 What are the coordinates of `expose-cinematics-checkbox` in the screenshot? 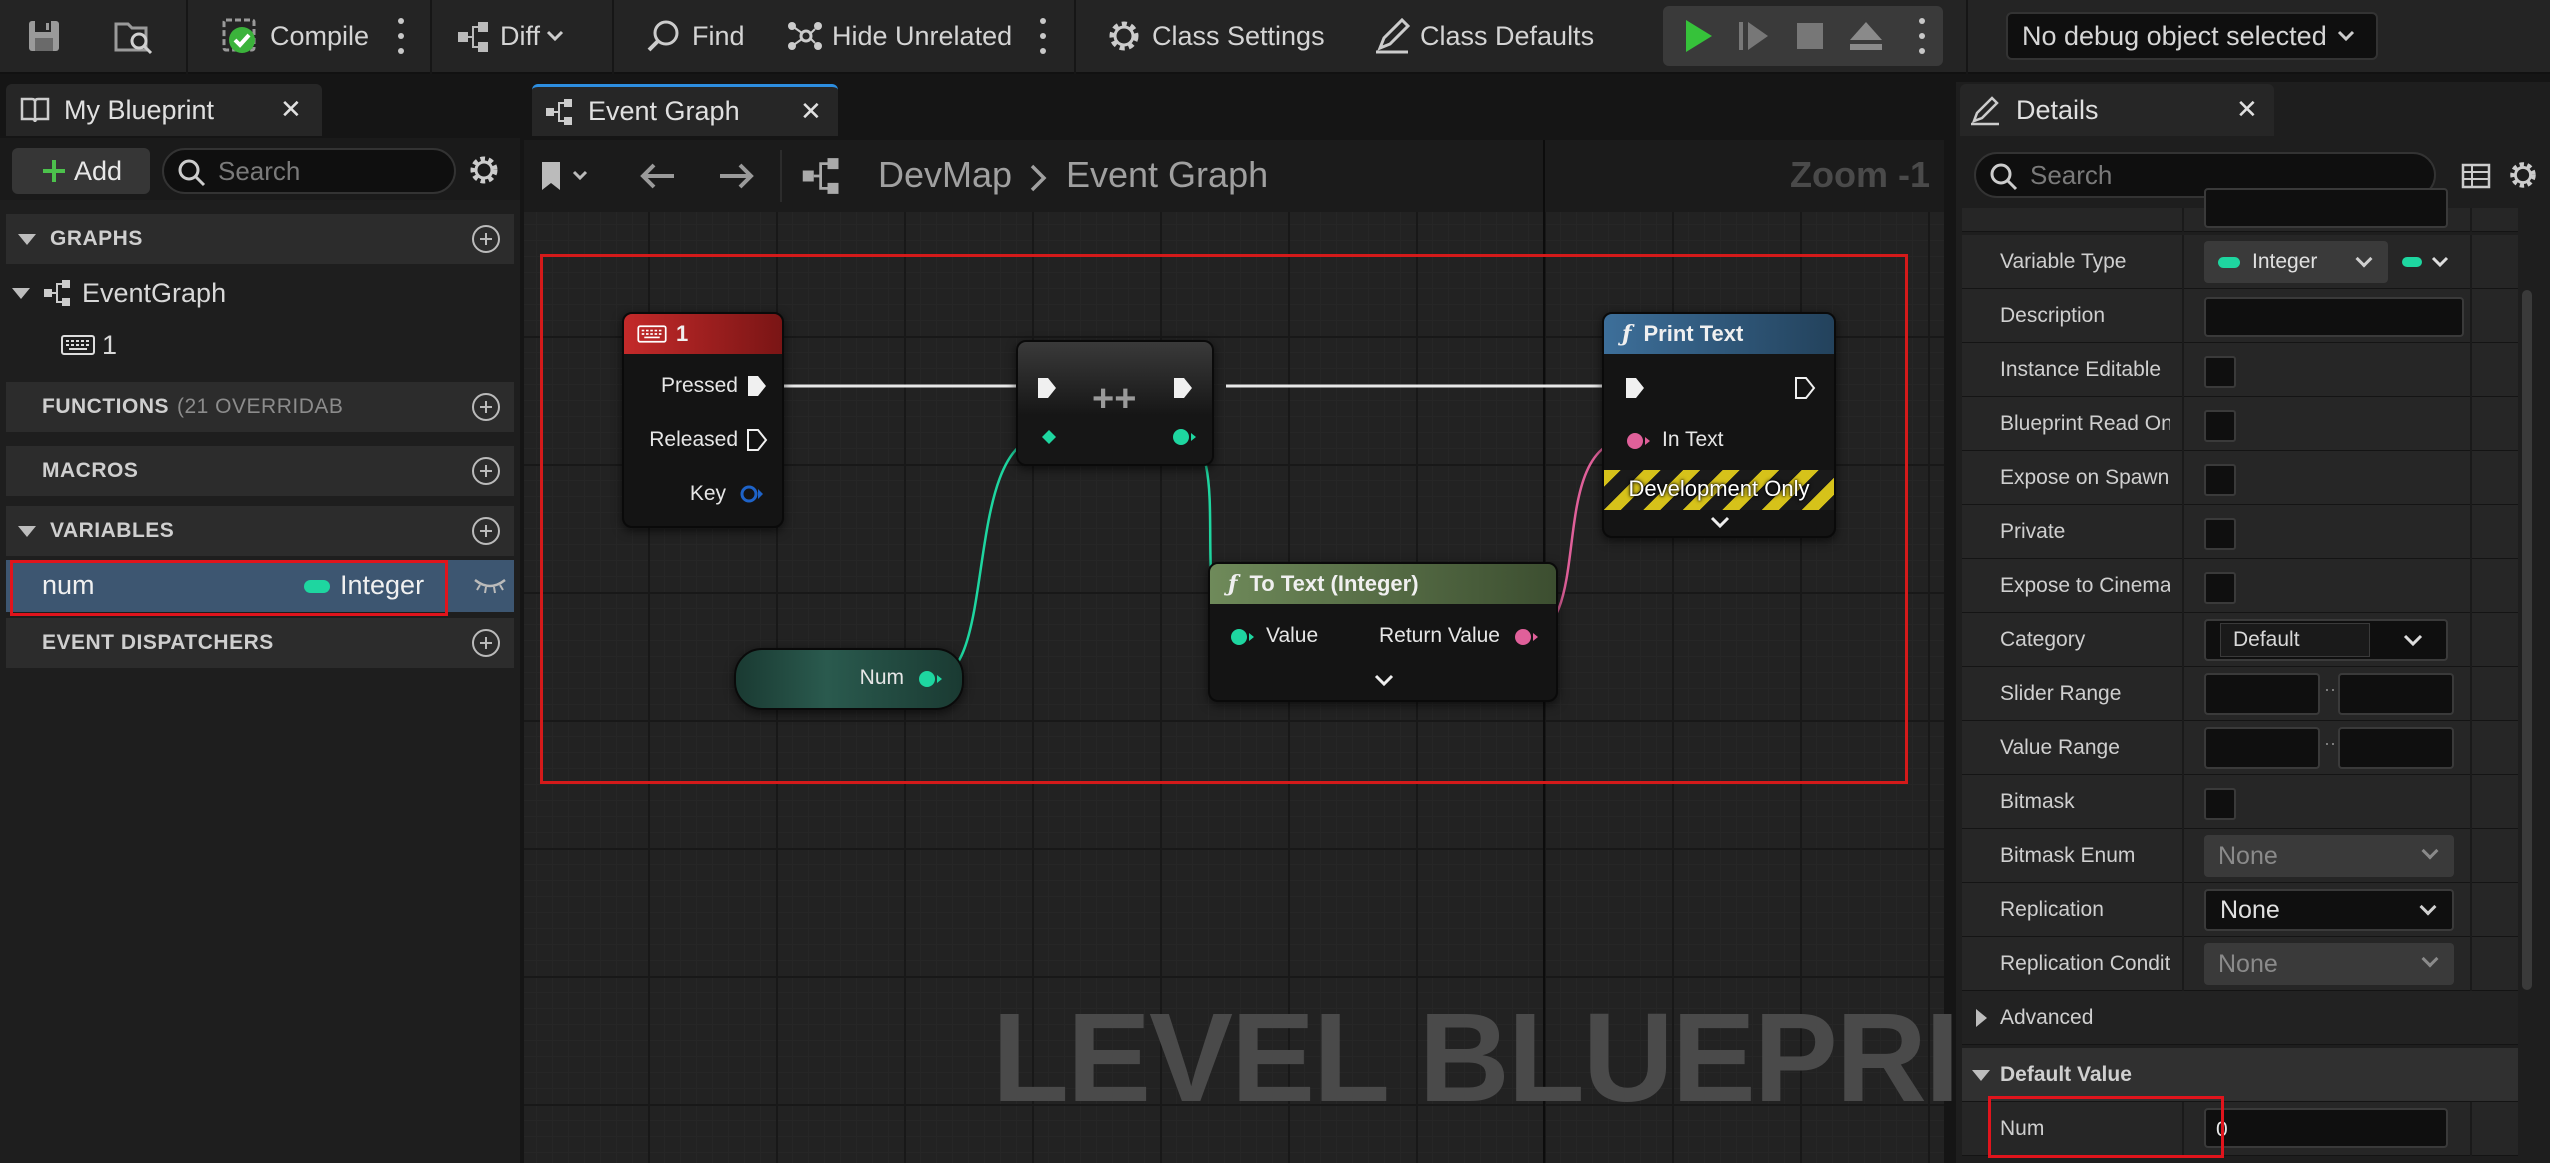 It's located at (2220, 588).